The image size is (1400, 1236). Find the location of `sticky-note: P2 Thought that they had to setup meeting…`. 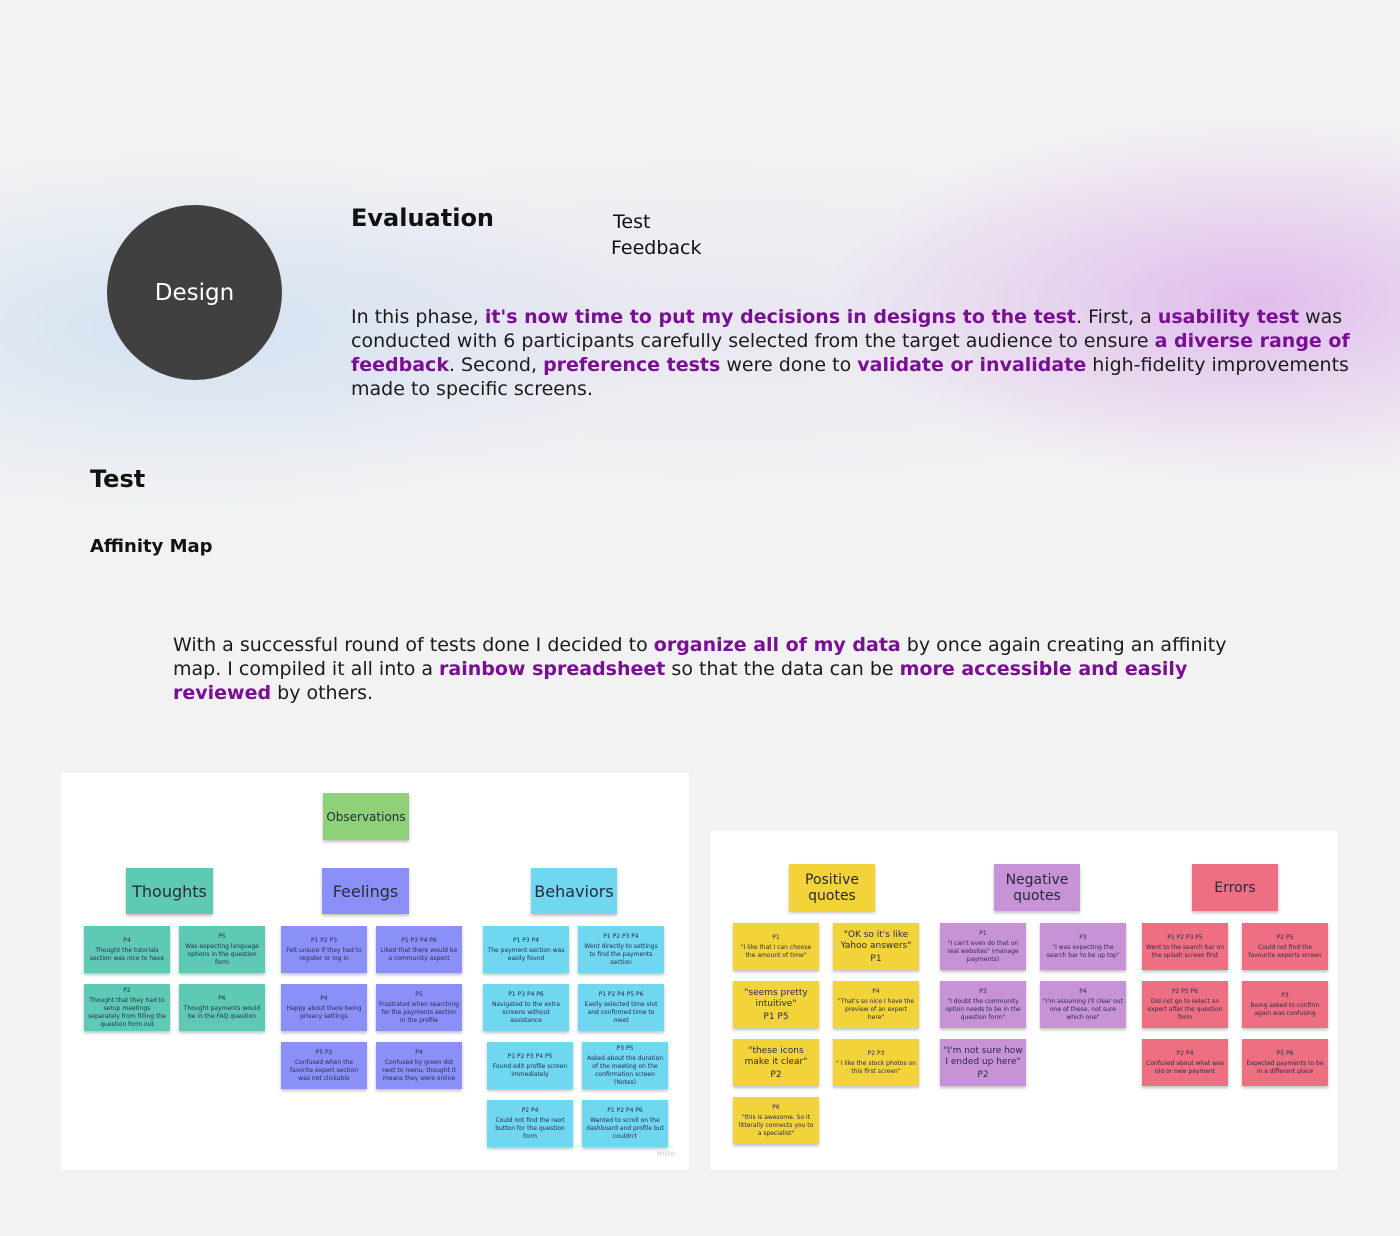

sticky-note: P2 Thought that they had to setup meeting… is located at coordinates (127, 1007).